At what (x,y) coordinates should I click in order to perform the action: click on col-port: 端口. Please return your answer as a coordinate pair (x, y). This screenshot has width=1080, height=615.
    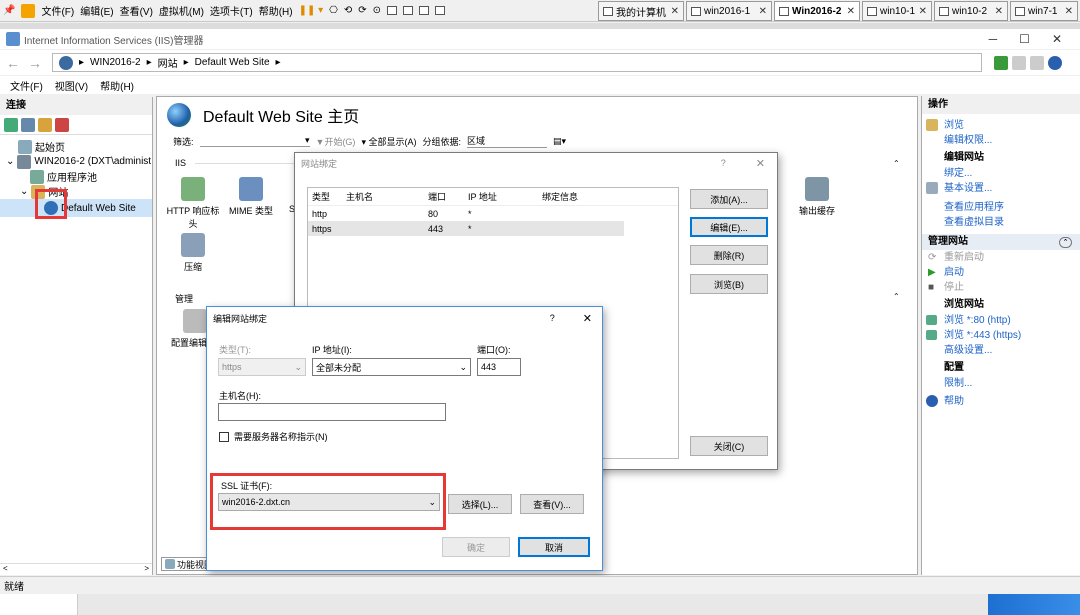
    Looking at the image, I should click on (448, 196).